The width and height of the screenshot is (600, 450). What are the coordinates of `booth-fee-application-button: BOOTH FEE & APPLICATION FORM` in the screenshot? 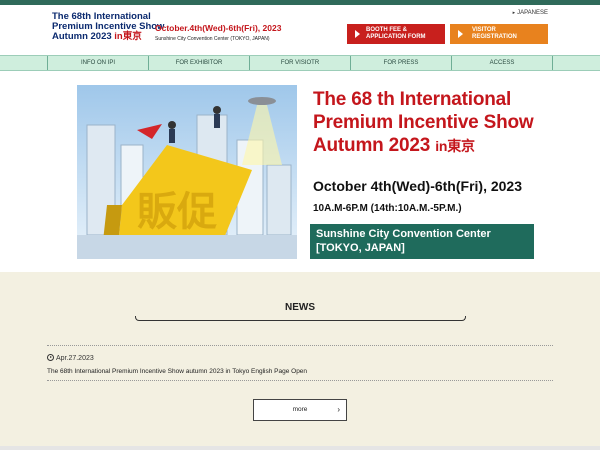 It's located at (396, 34).